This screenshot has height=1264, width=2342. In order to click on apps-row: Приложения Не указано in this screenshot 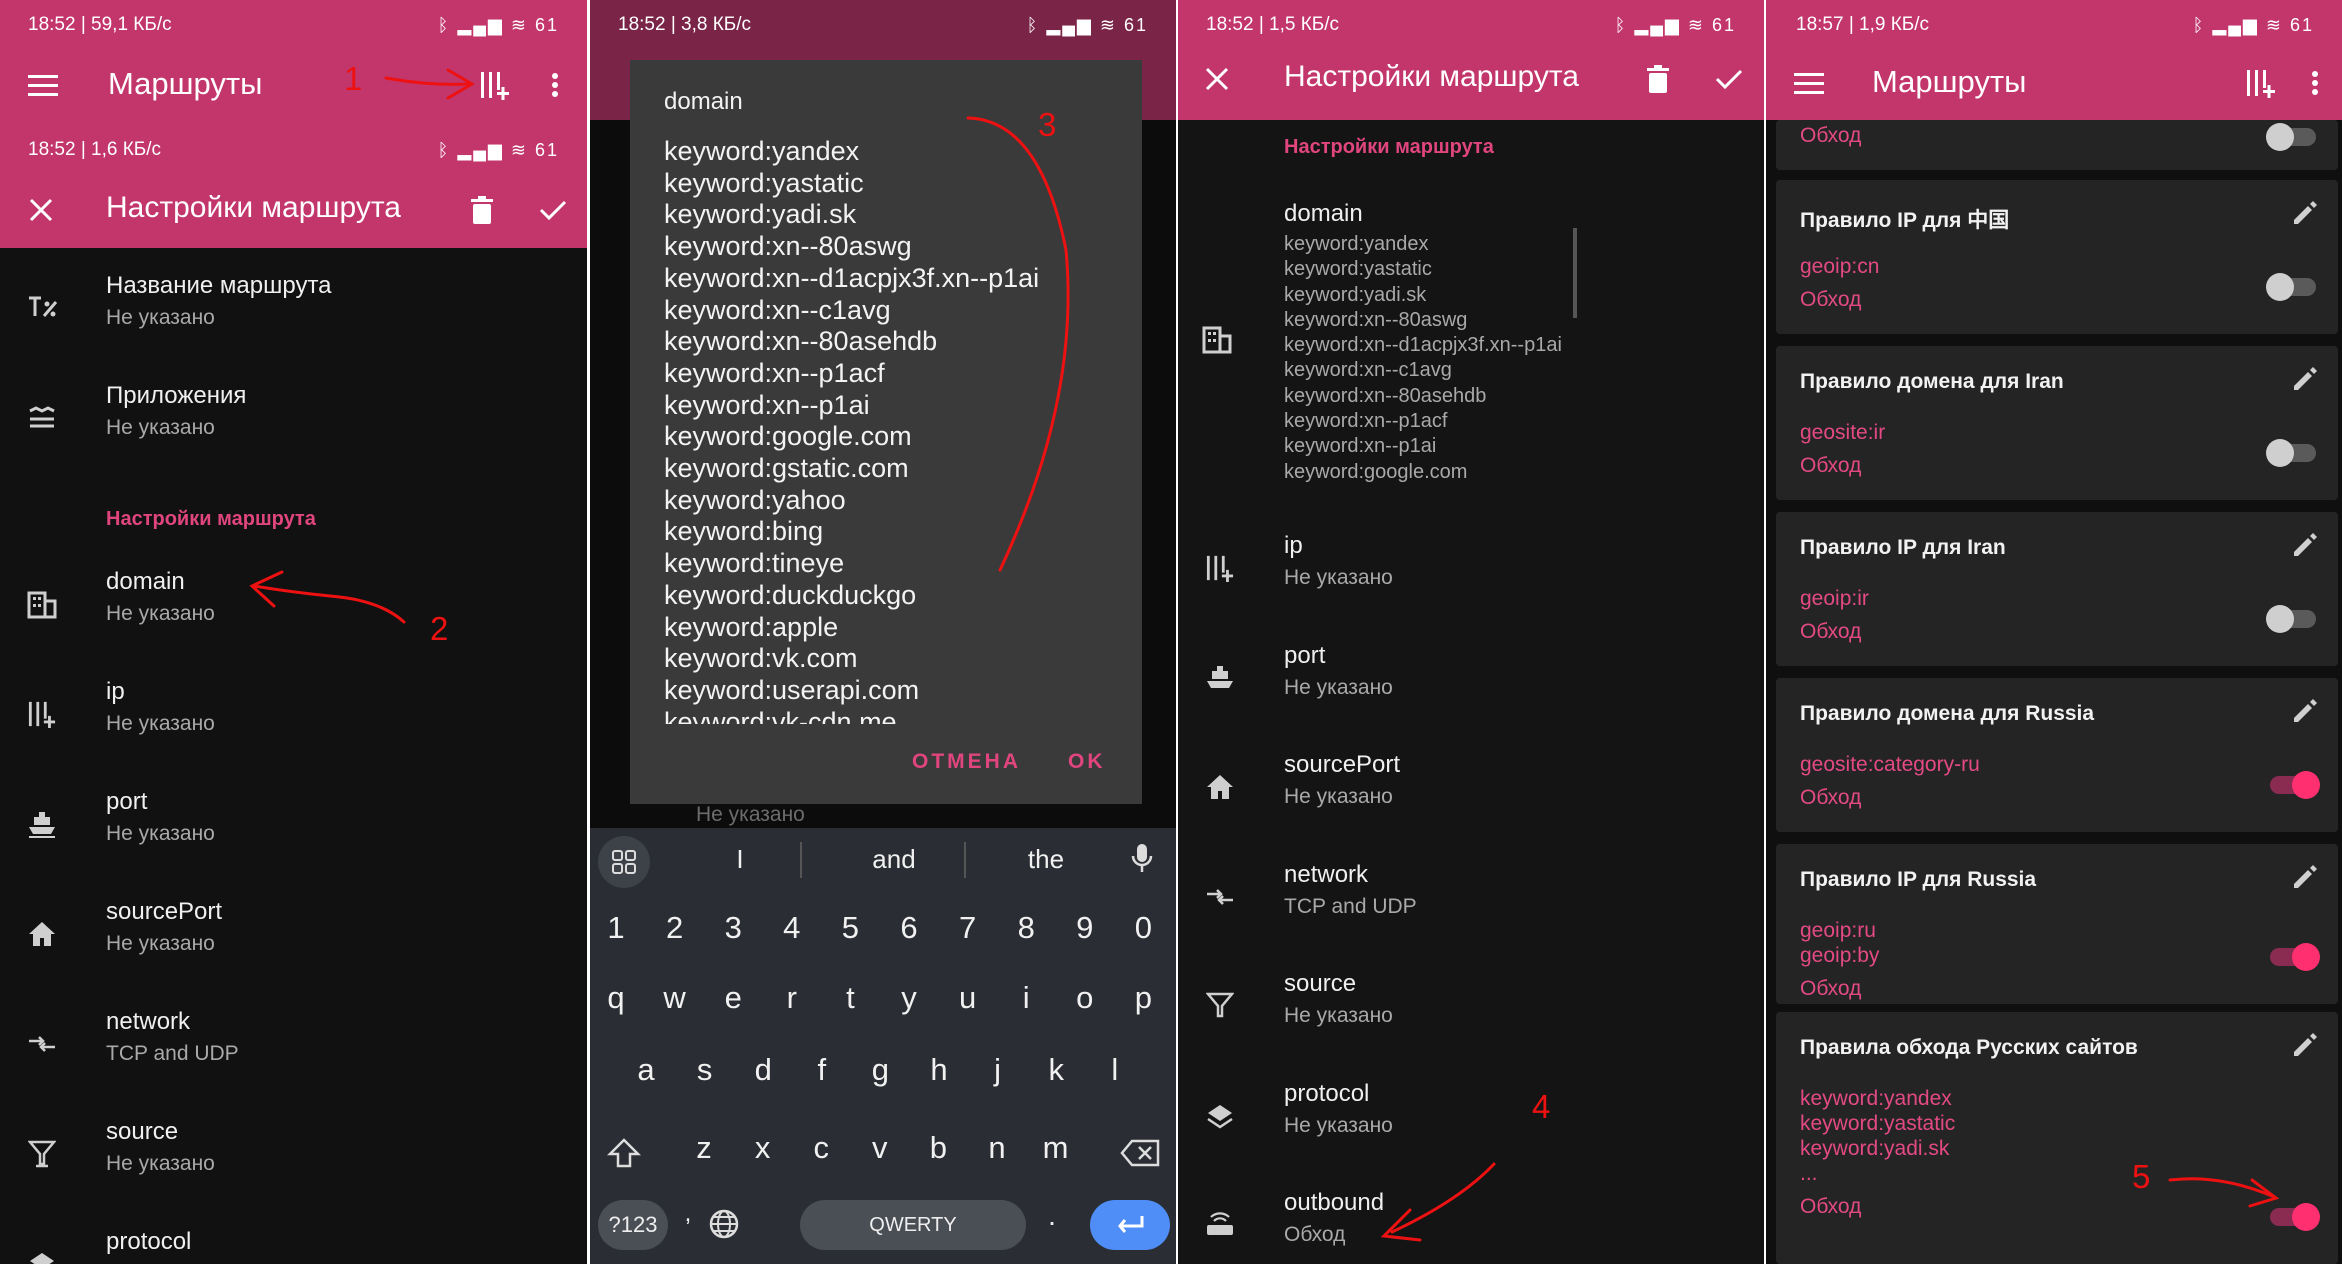, I will do `click(293, 417)`.